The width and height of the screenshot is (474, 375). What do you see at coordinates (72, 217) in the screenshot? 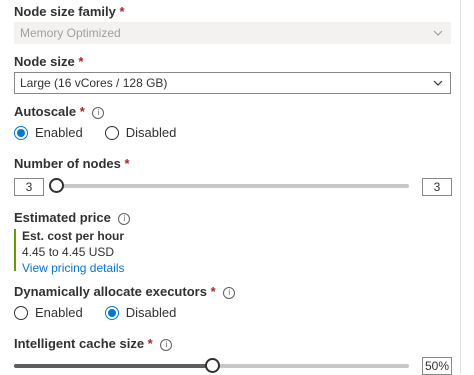
I see `estimated-price-label: Estimated price i` at bounding box center [72, 217].